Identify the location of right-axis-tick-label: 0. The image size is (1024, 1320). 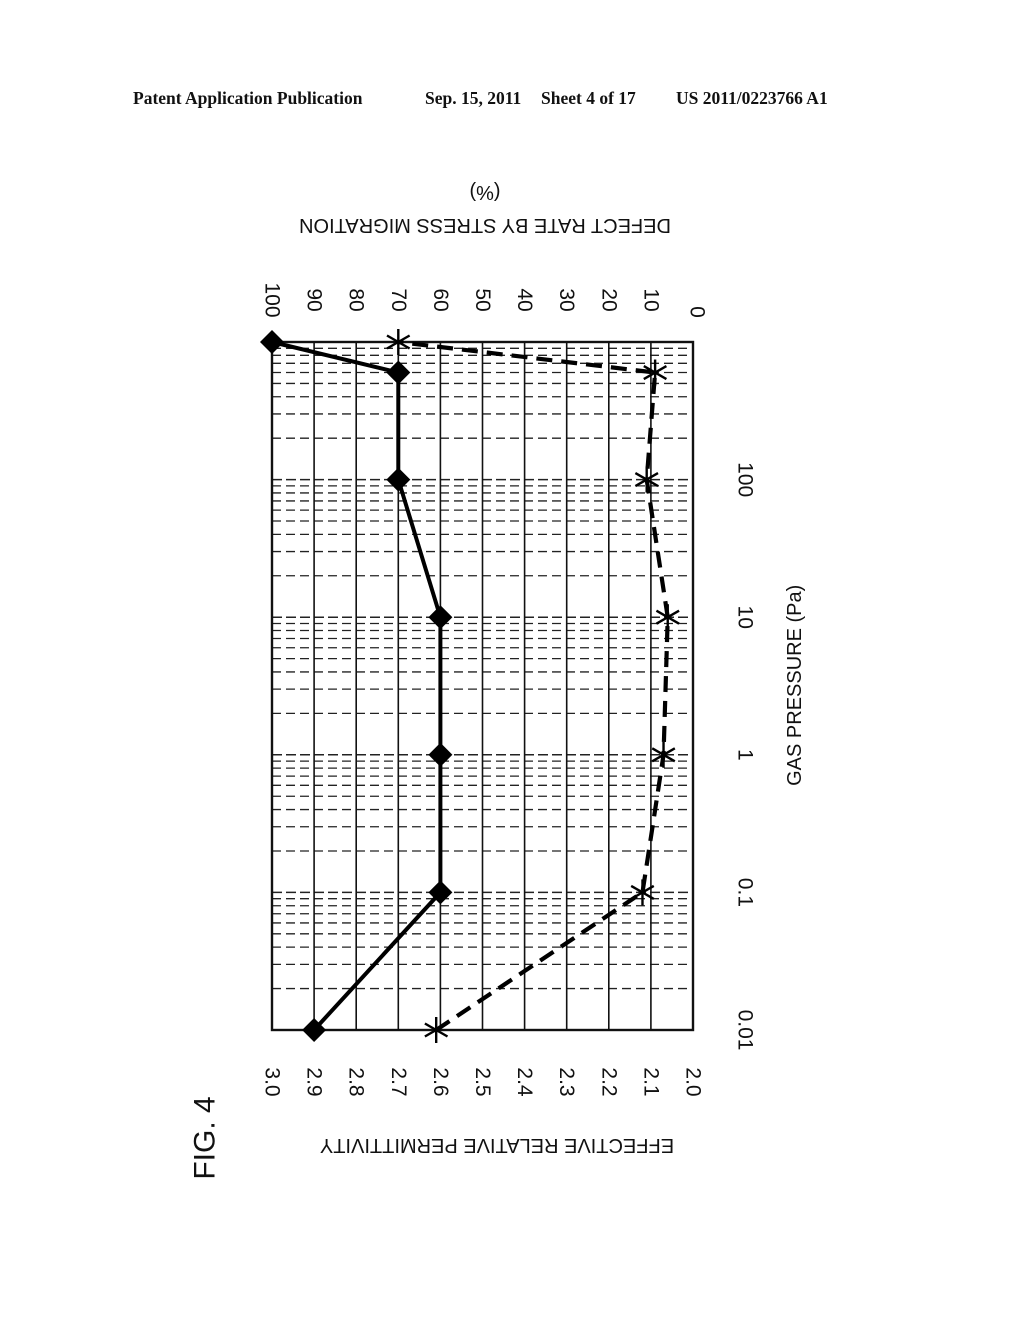
(697, 312).